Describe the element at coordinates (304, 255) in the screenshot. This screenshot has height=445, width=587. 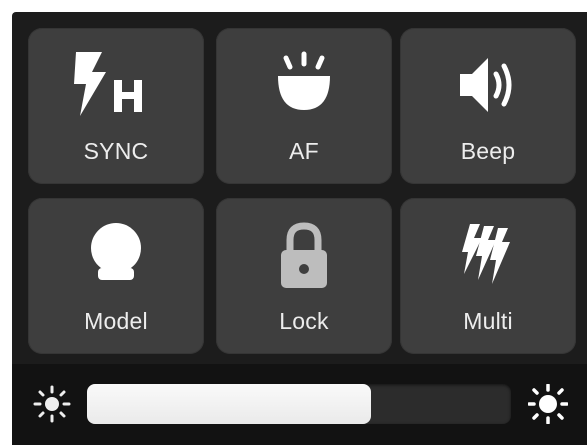
I see `padlock-icon` at that location.